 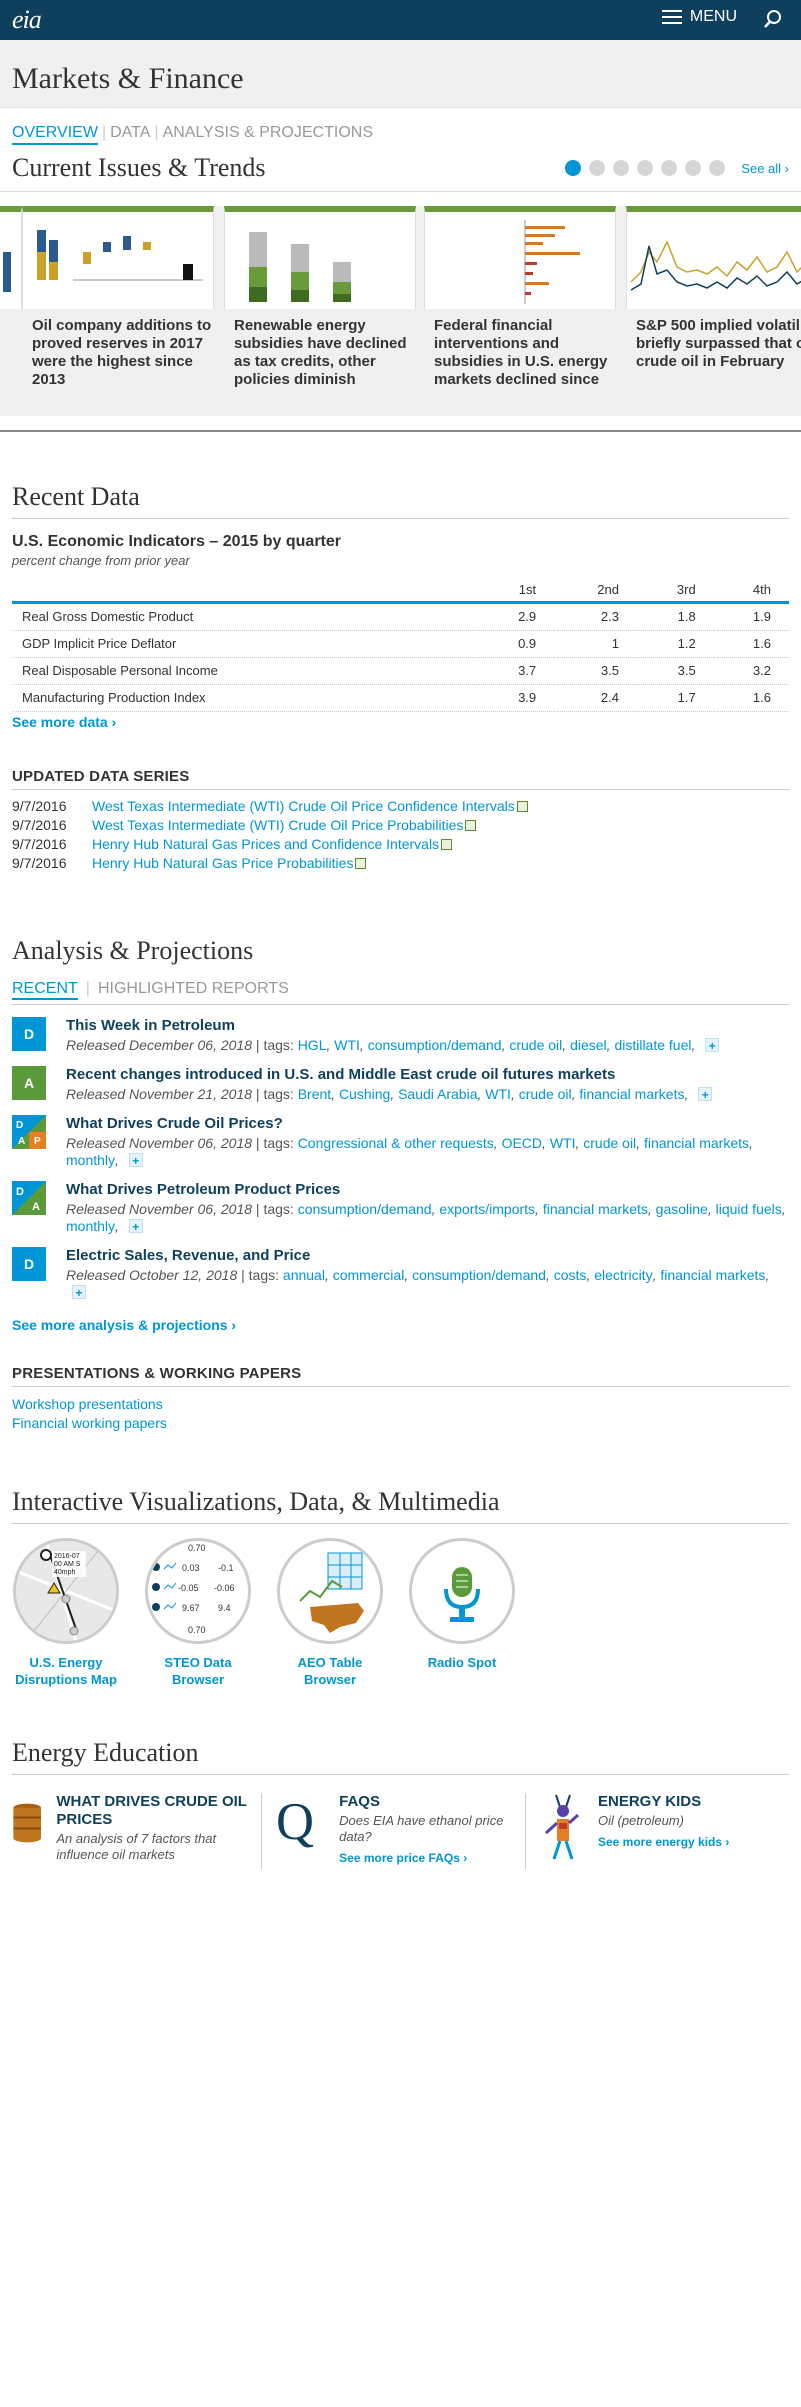 I want to click on tag-link: OECD, so click(x=522, y=1143).